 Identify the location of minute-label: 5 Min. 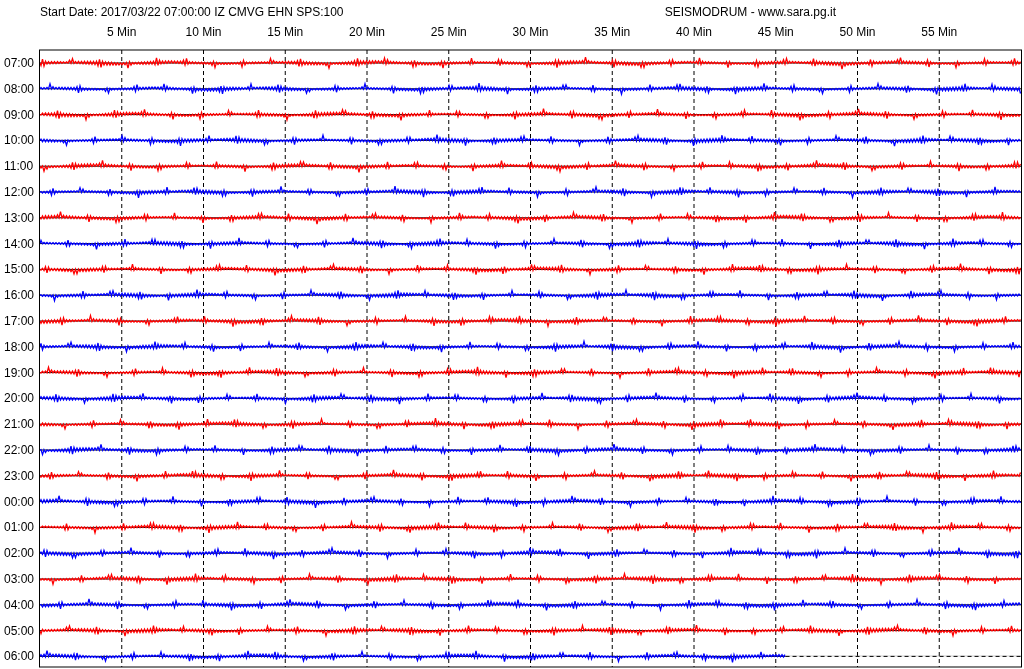
(122, 32).